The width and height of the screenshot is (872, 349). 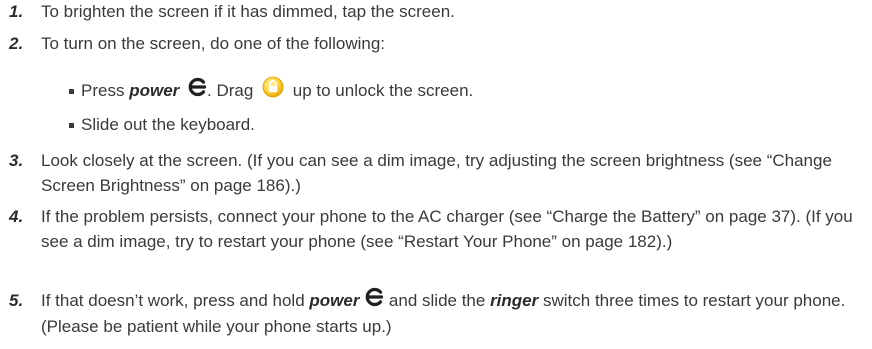 What do you see at coordinates (16, 216) in the screenshot?
I see `step-number: 4.` at bounding box center [16, 216].